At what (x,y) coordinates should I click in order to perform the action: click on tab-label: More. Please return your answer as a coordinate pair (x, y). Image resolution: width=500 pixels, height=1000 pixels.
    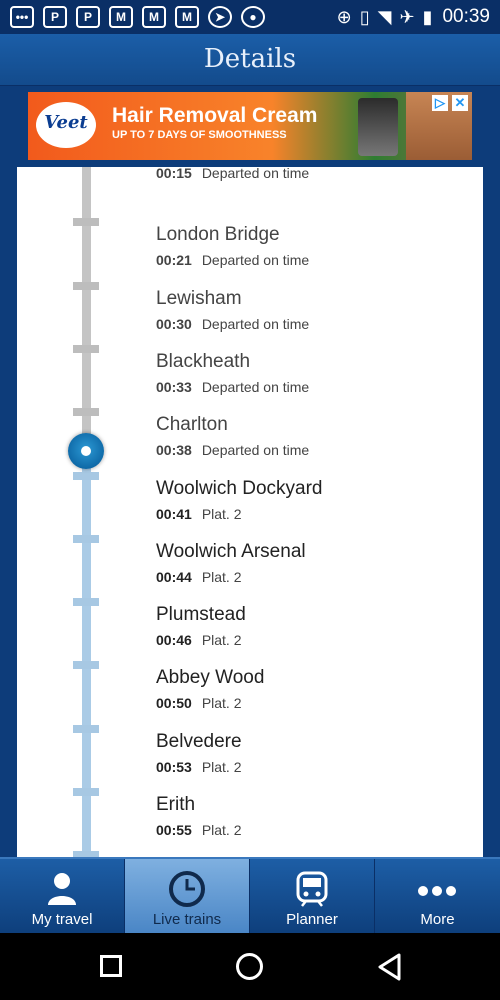
    Looking at the image, I should click on (437, 919).